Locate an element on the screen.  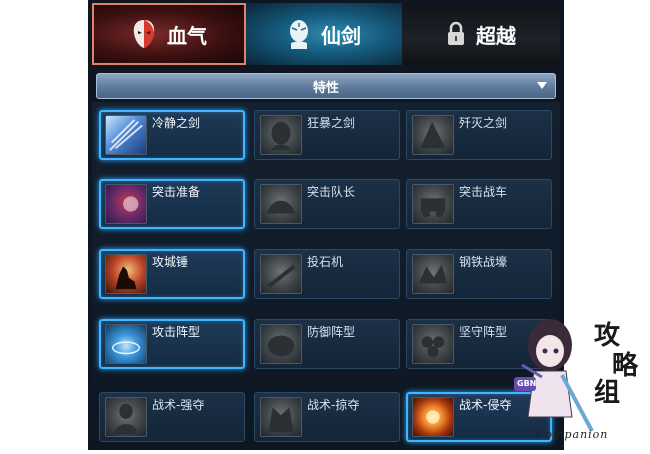
skill-label: 歼灭之剑 is located at coordinates (483, 123).